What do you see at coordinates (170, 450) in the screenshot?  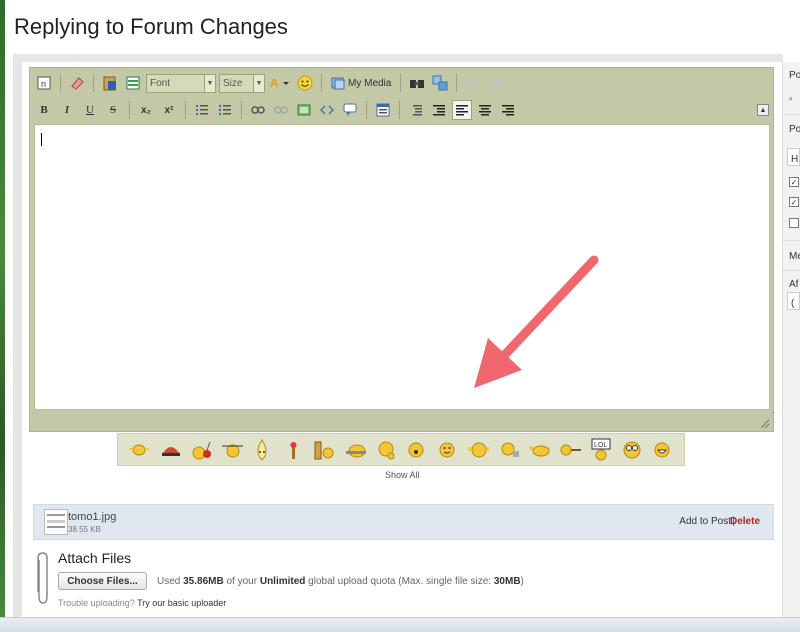 I see `smiley-redhat-icon` at bounding box center [170, 450].